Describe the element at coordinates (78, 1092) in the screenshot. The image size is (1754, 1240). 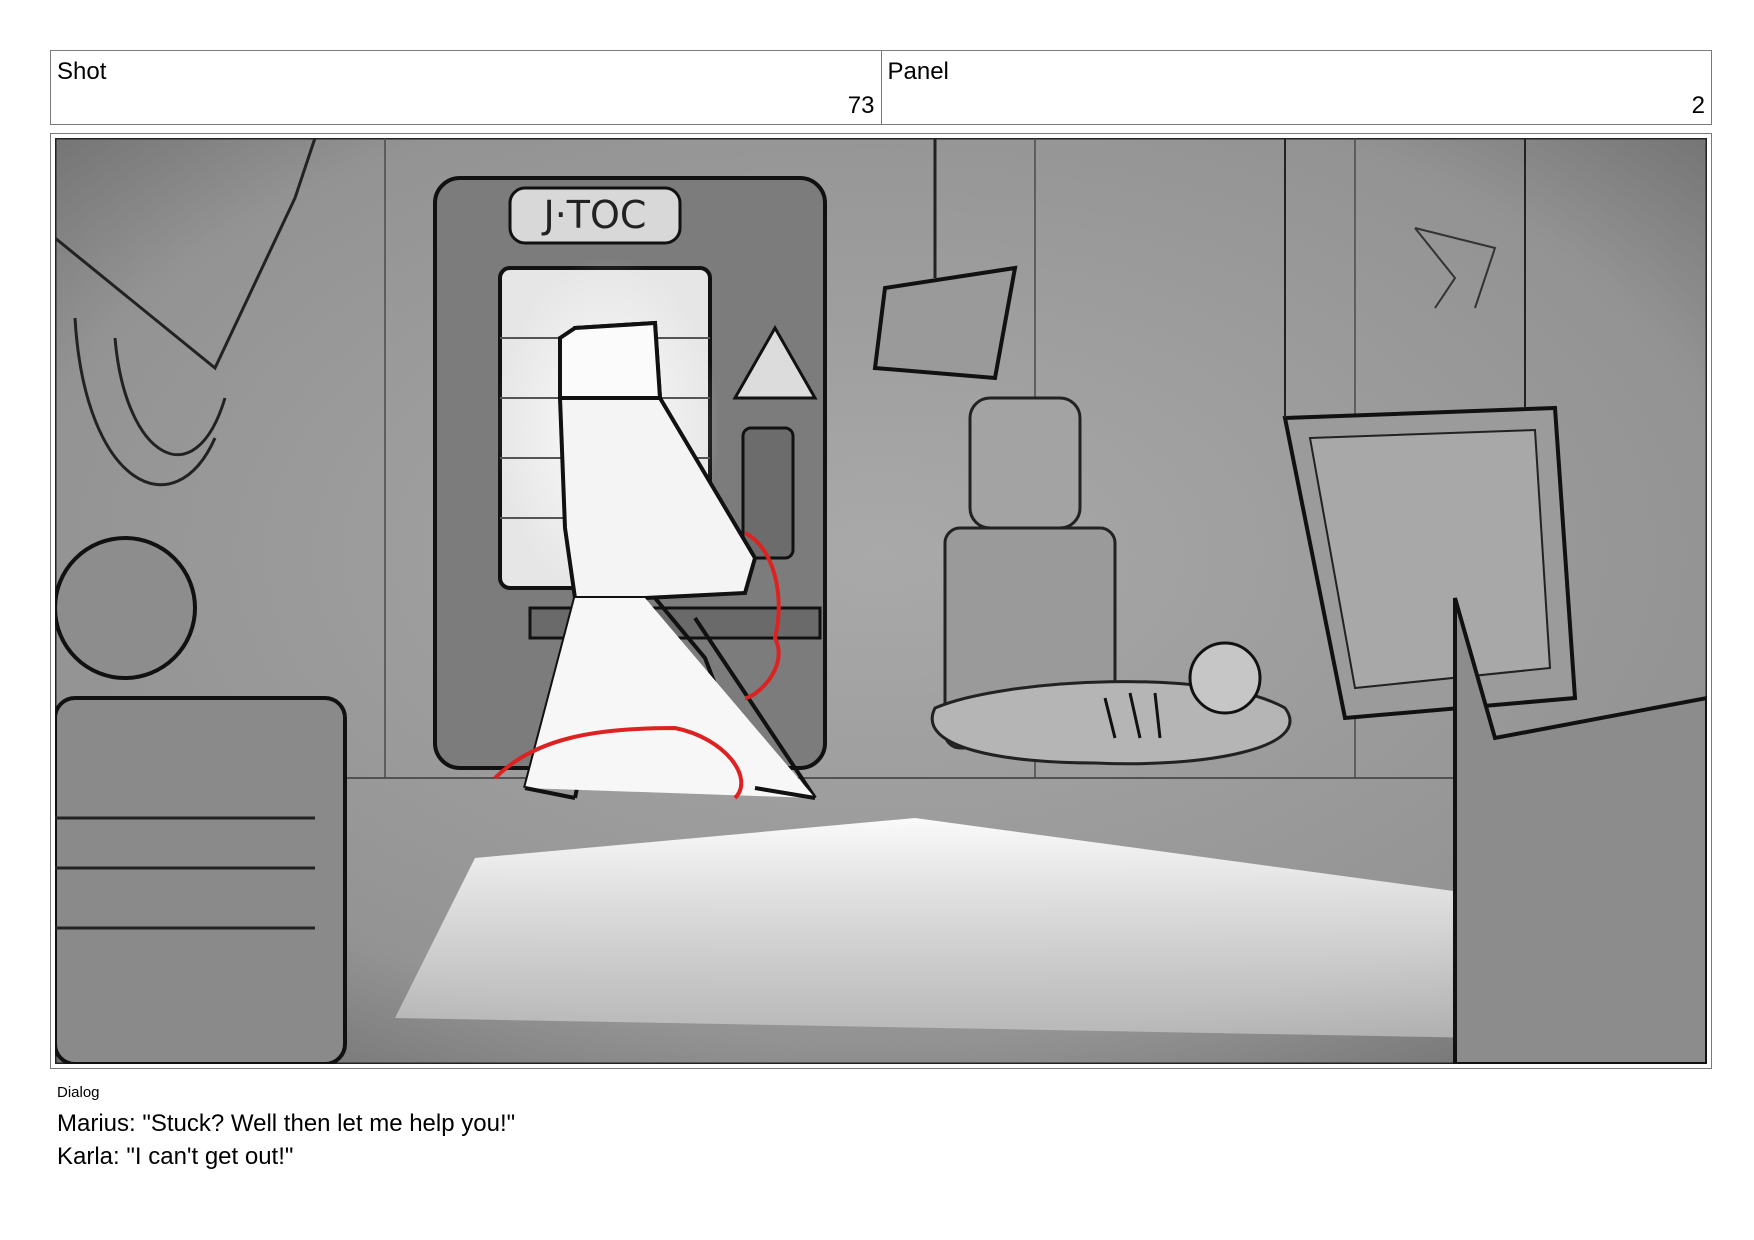
I see `dialog-label: Dialog` at that location.